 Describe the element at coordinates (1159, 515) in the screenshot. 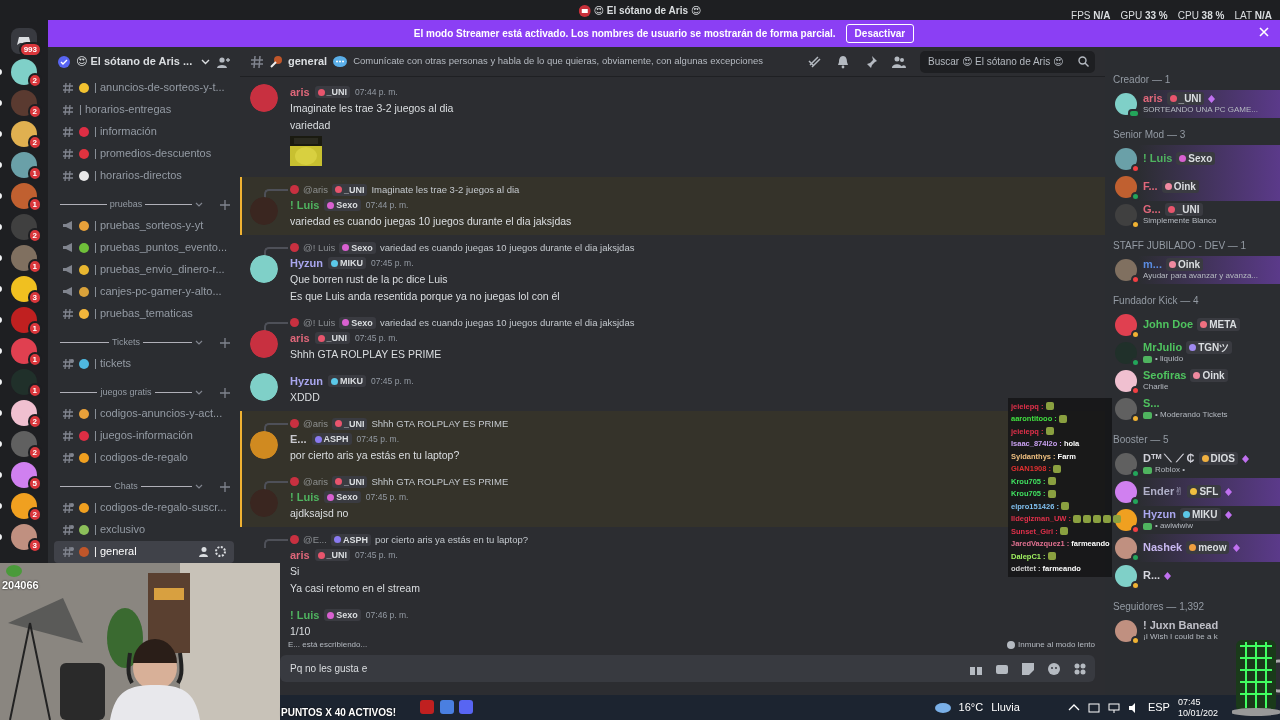

I see `member-name: Hyzun` at that location.